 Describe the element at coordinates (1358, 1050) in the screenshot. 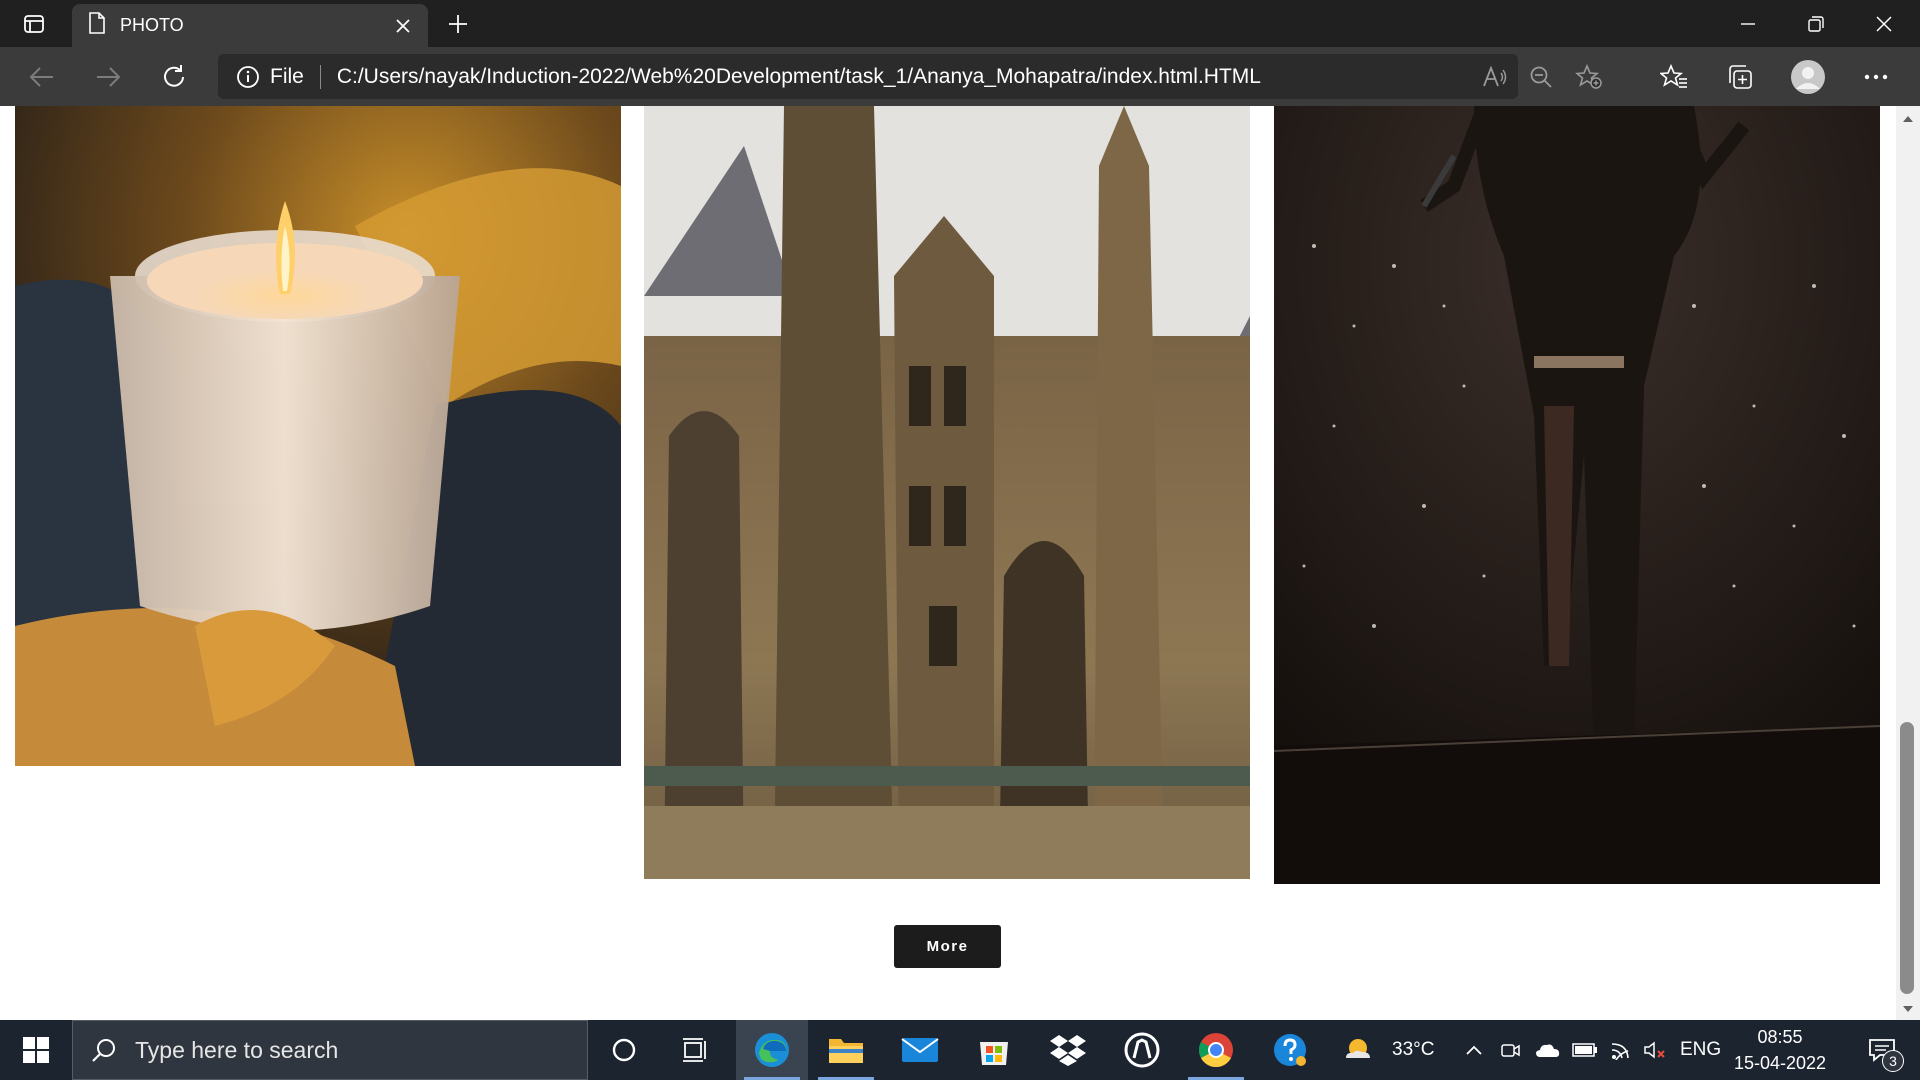

I see `weather-icon` at that location.